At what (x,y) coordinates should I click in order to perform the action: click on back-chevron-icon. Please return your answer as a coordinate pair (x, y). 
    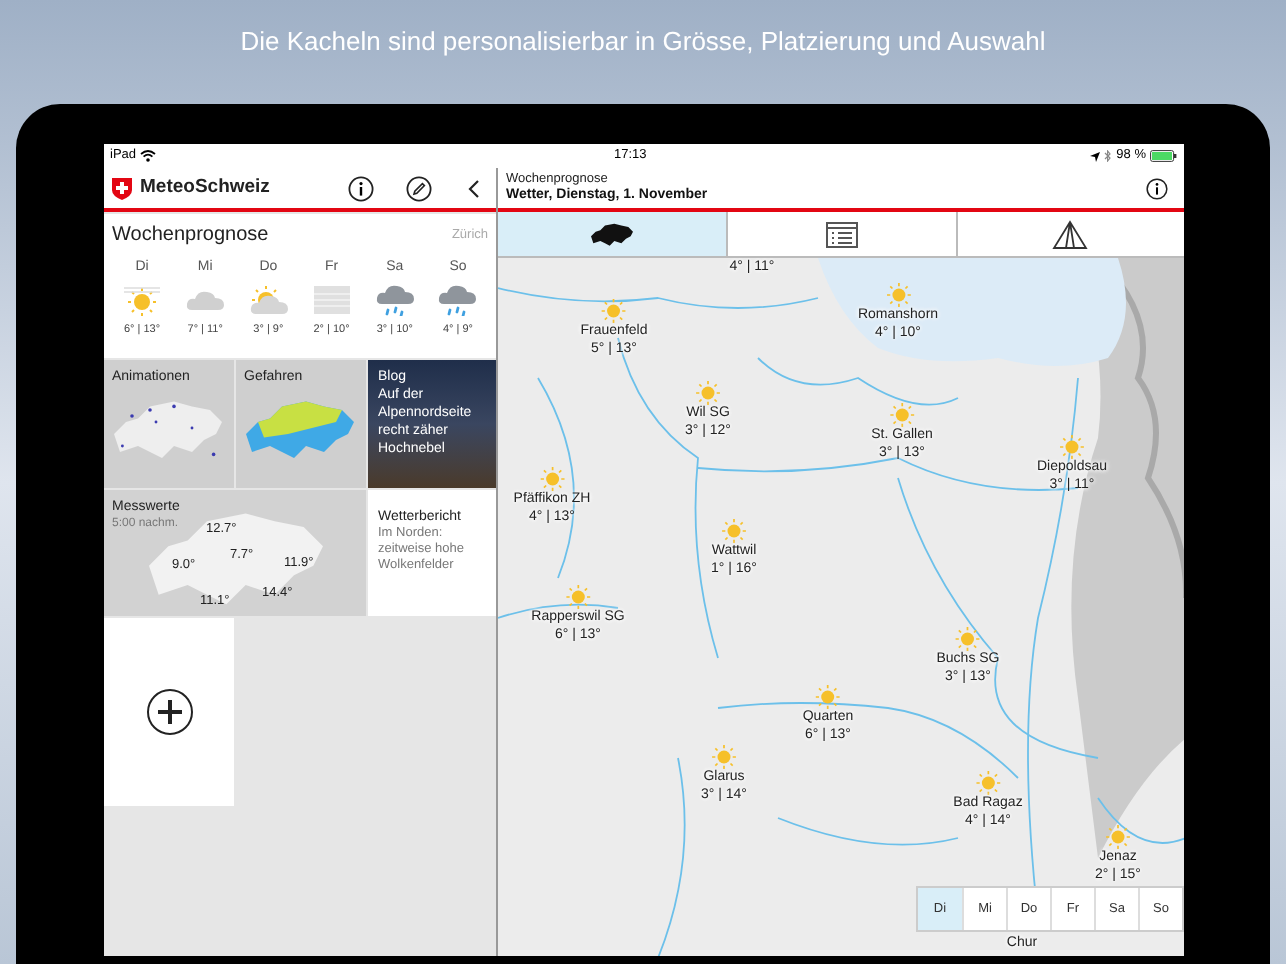
    Looking at the image, I should click on (474, 188).